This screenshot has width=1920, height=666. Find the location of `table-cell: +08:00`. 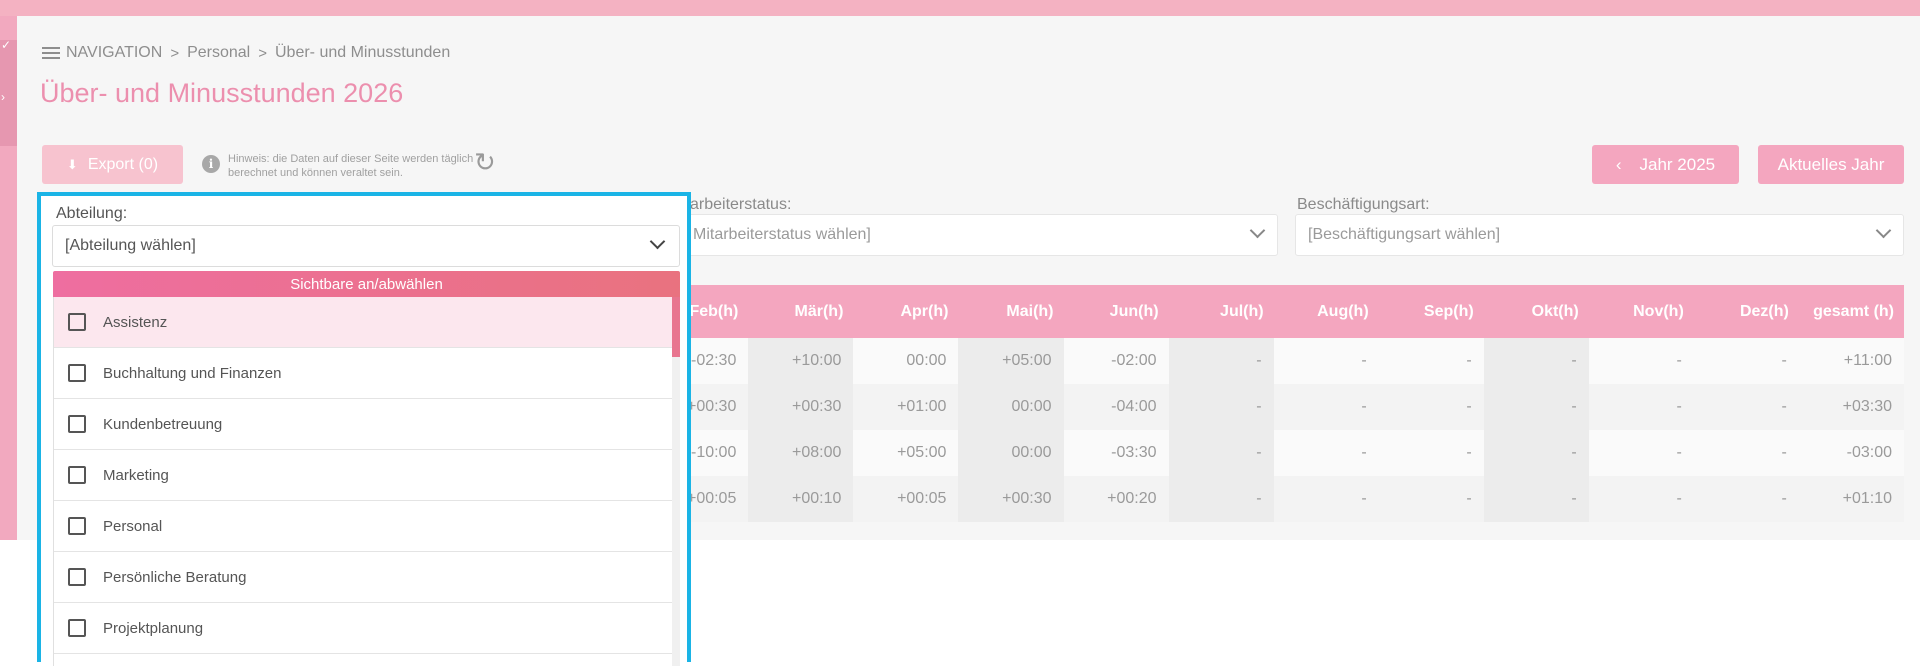

table-cell: +08:00 is located at coordinates (801, 453).